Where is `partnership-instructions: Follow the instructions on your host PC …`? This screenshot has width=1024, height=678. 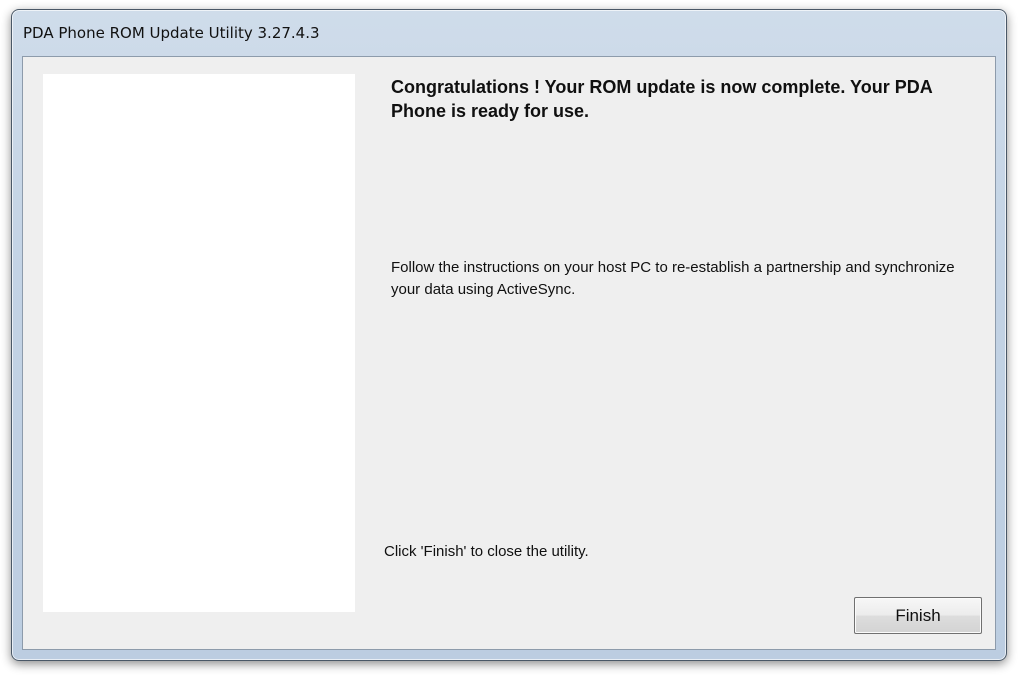
partnership-instructions: Follow the instructions on your host PC … is located at coordinates (673, 278).